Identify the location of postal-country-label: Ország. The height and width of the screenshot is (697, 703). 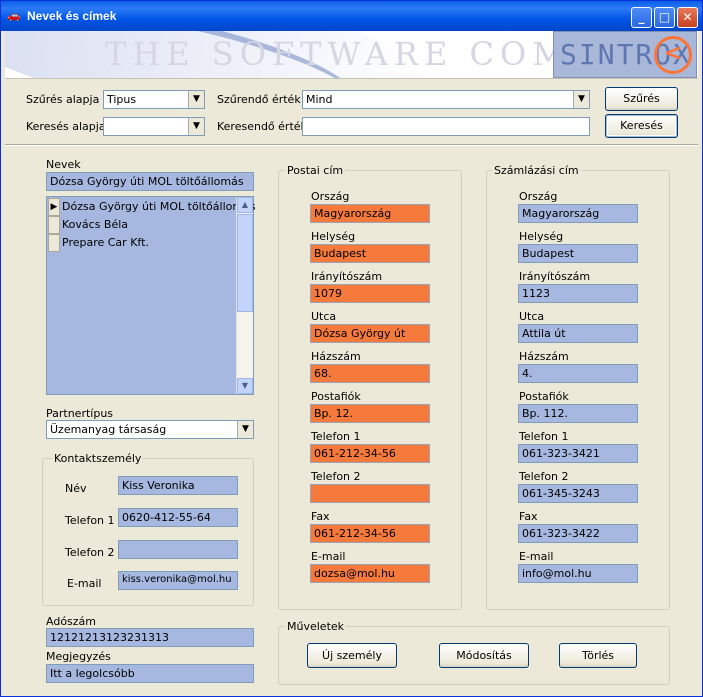
(330, 196).